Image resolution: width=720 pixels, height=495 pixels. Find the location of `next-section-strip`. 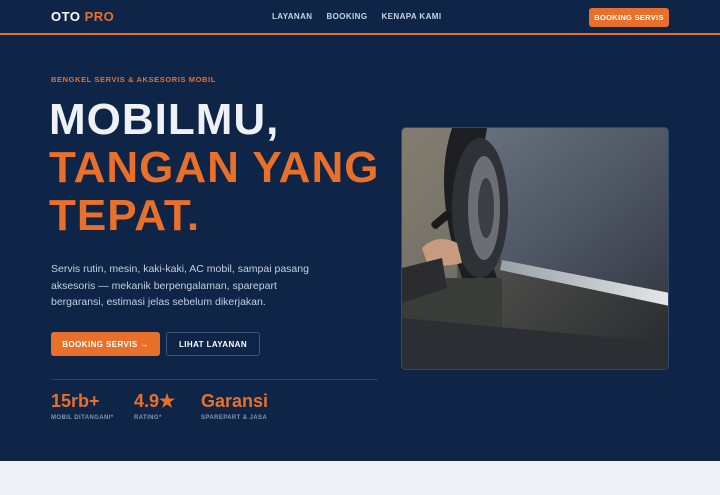

next-section-strip is located at coordinates (360, 478).